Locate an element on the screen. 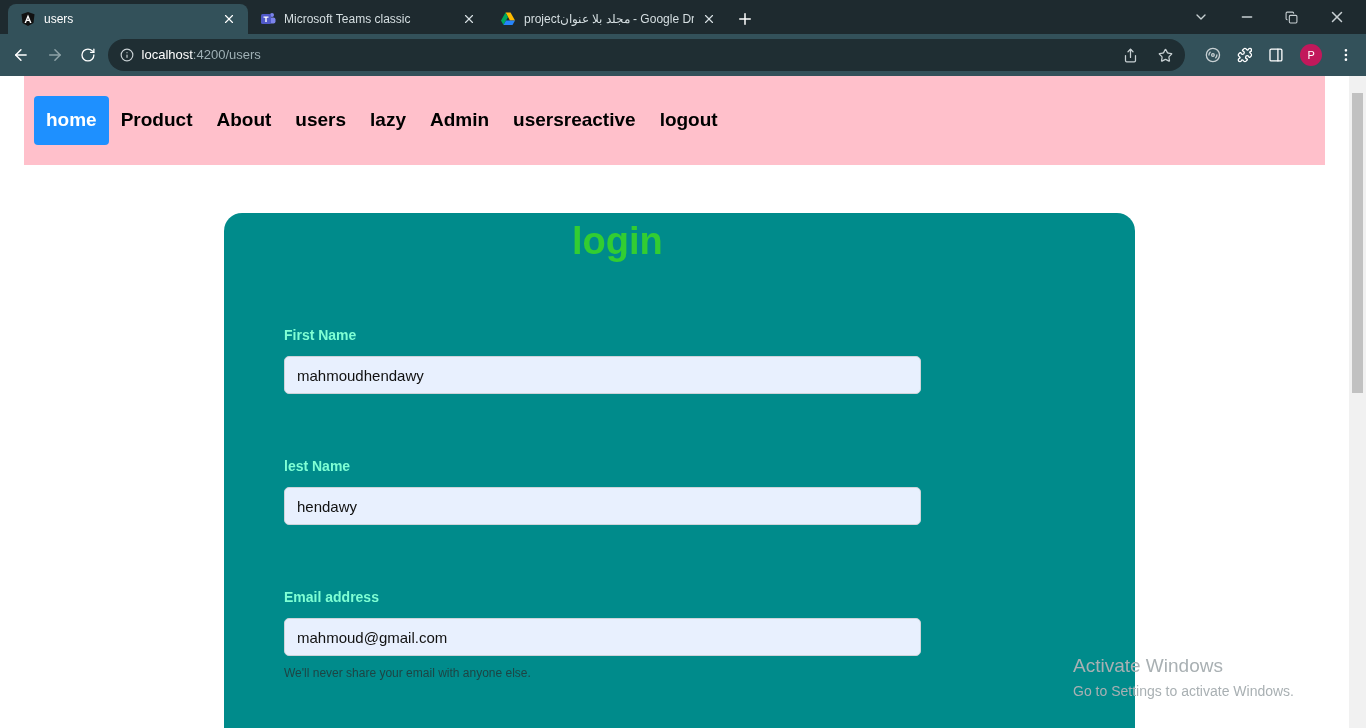 The image size is (1366, 728). triangle-logo-icon is located at coordinates (508, 19).